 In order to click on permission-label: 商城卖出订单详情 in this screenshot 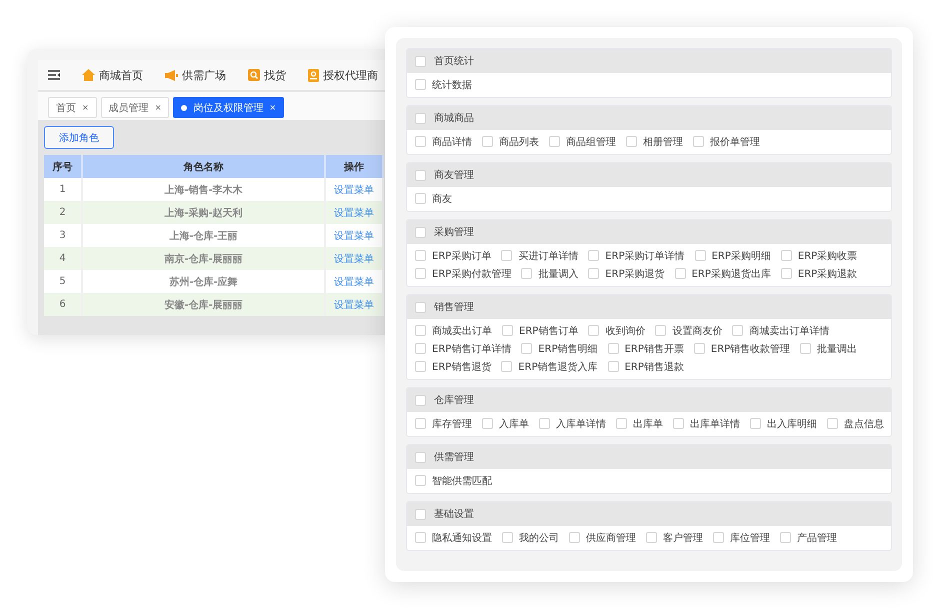, I will do `click(789, 331)`.